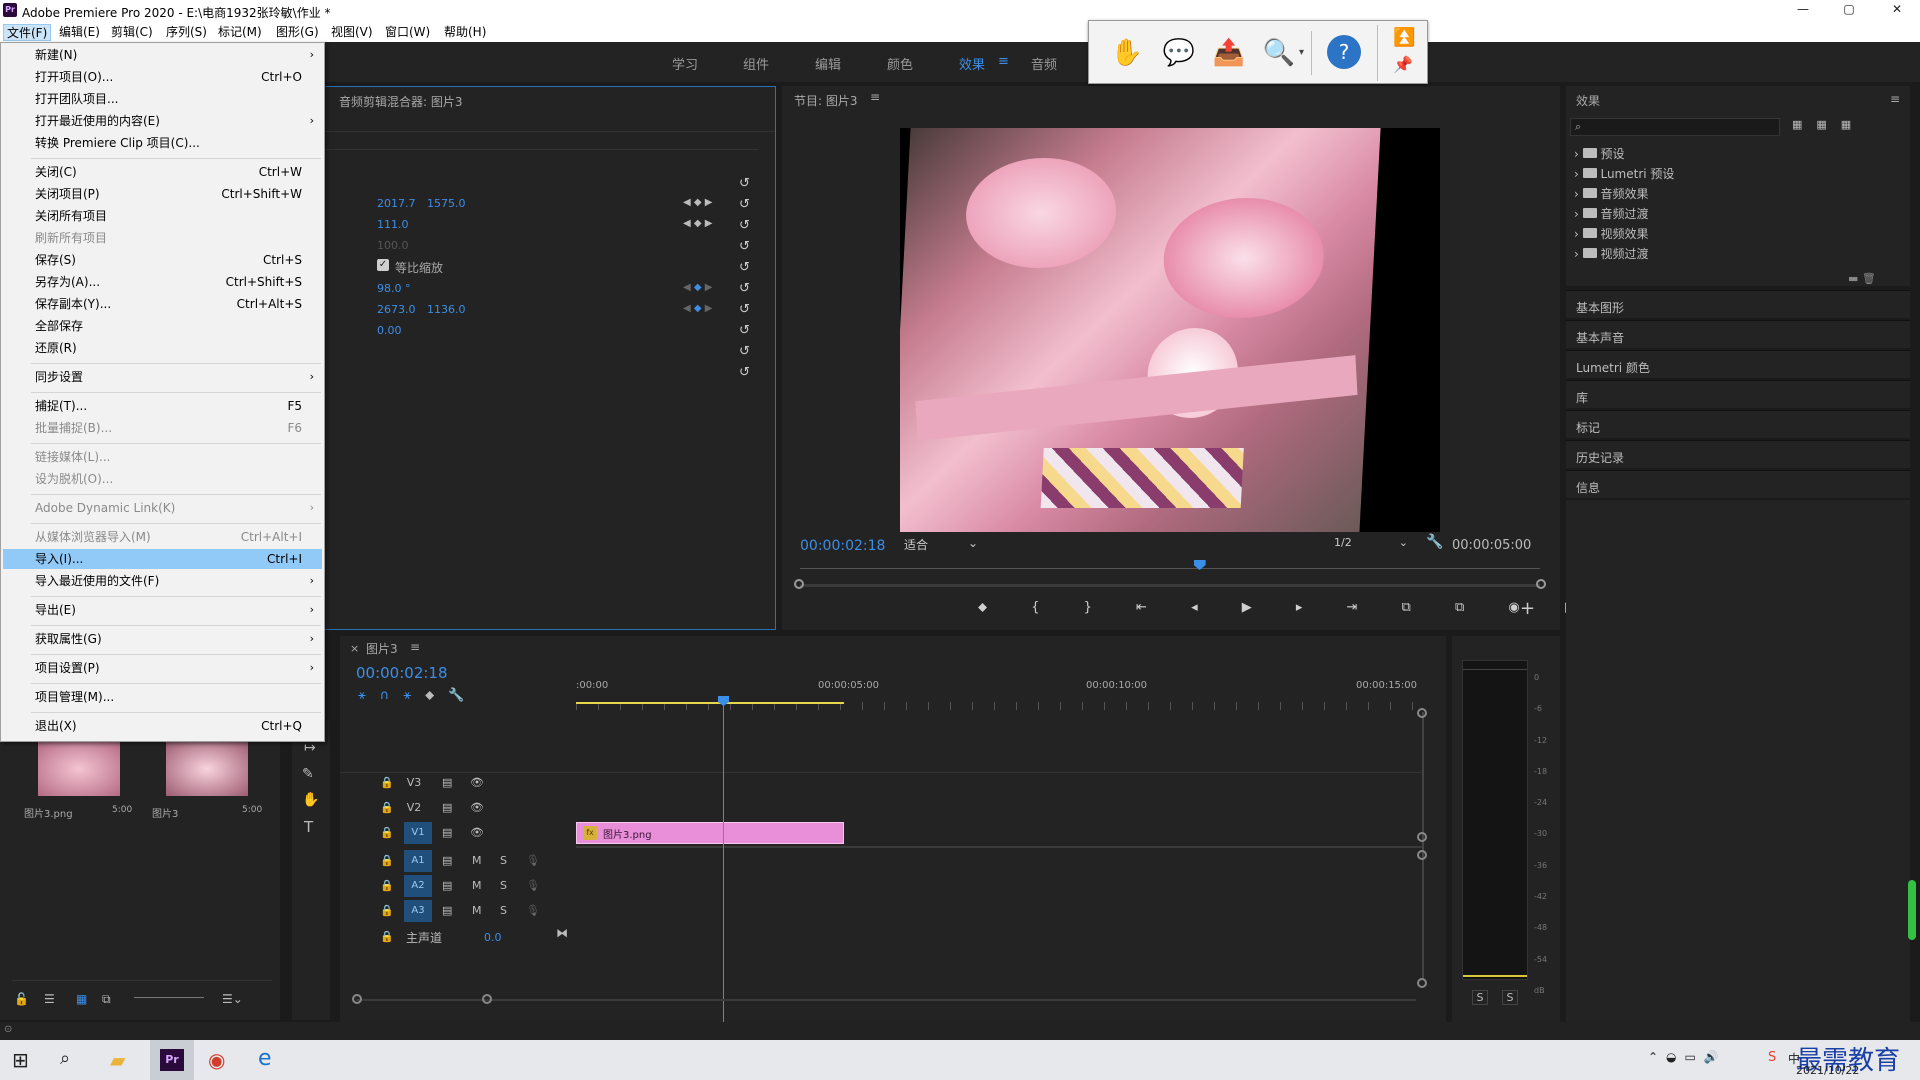 This screenshot has width=1920, height=1080. I want to click on file-menu-item: 关闭项目(P) Ctrl+Shift+W, so click(162, 194).